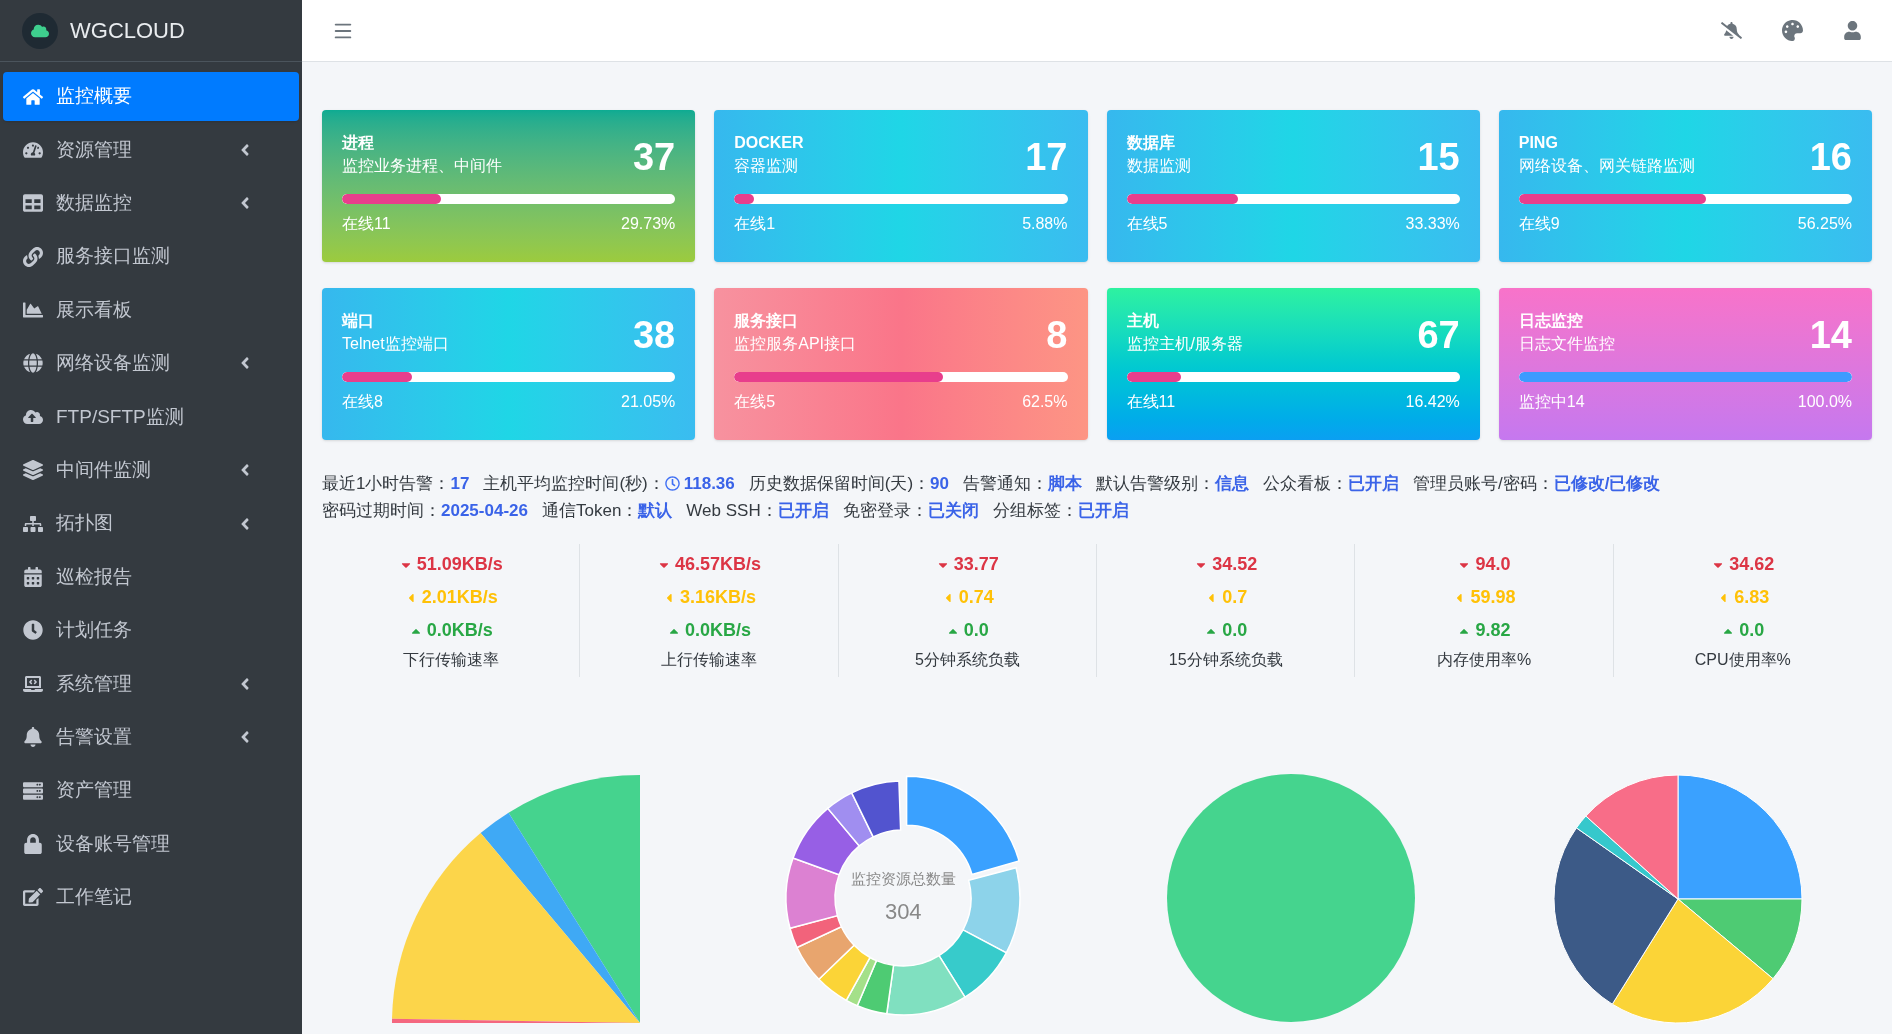  What do you see at coordinates (648, 402) in the screenshot?
I see `online-percent: 21.05%` at bounding box center [648, 402].